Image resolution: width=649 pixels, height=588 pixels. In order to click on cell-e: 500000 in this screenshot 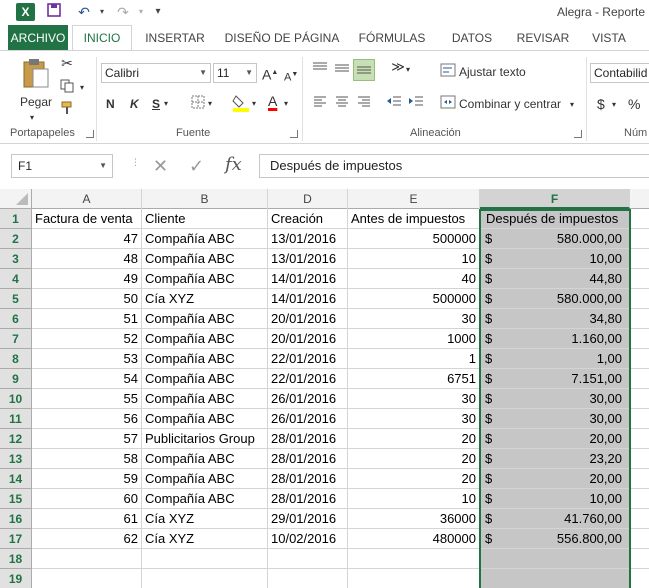, I will do `click(414, 239)`.